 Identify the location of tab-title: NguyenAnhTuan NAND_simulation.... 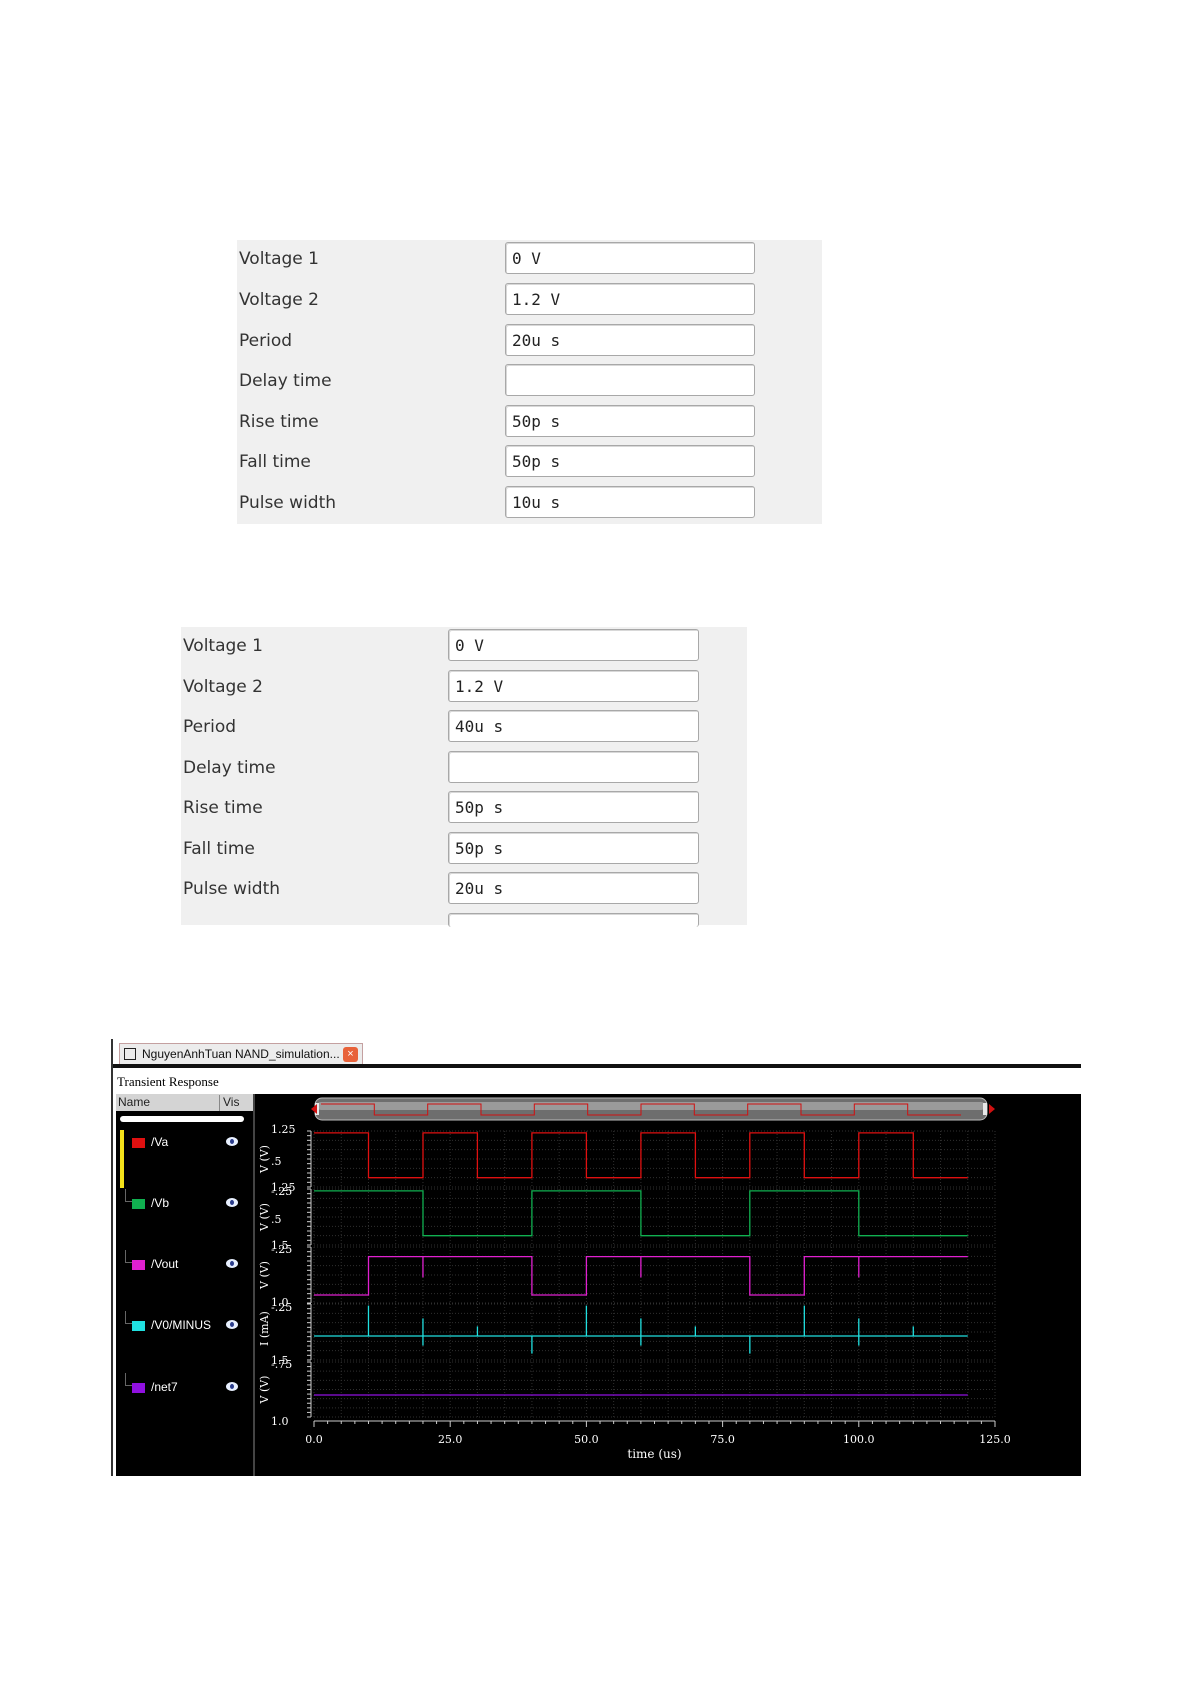
(241, 1054).